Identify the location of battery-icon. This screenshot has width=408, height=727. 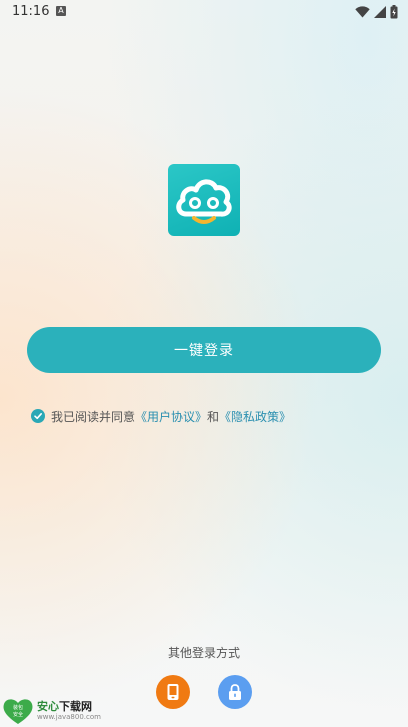
(394, 12).